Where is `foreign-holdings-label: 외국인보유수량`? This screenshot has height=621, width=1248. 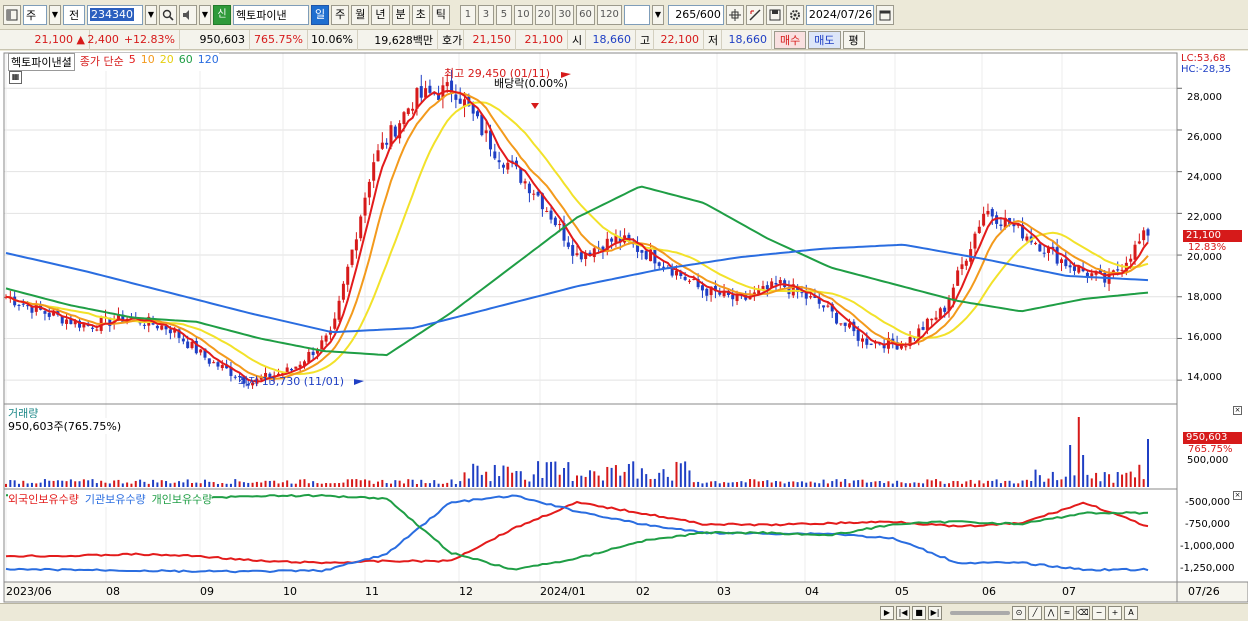
foreign-holdings-label: 외국인보유수량 is located at coordinates (43, 499).